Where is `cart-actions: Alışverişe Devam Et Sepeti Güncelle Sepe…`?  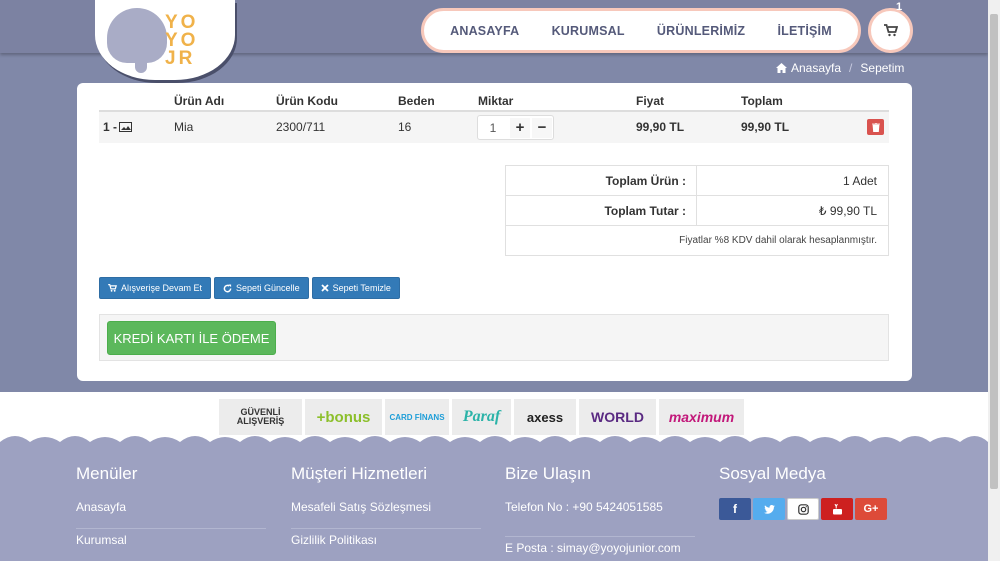 cart-actions: Alışverişe Devam Et Sepeti Güncelle Sepe… is located at coordinates (249, 288).